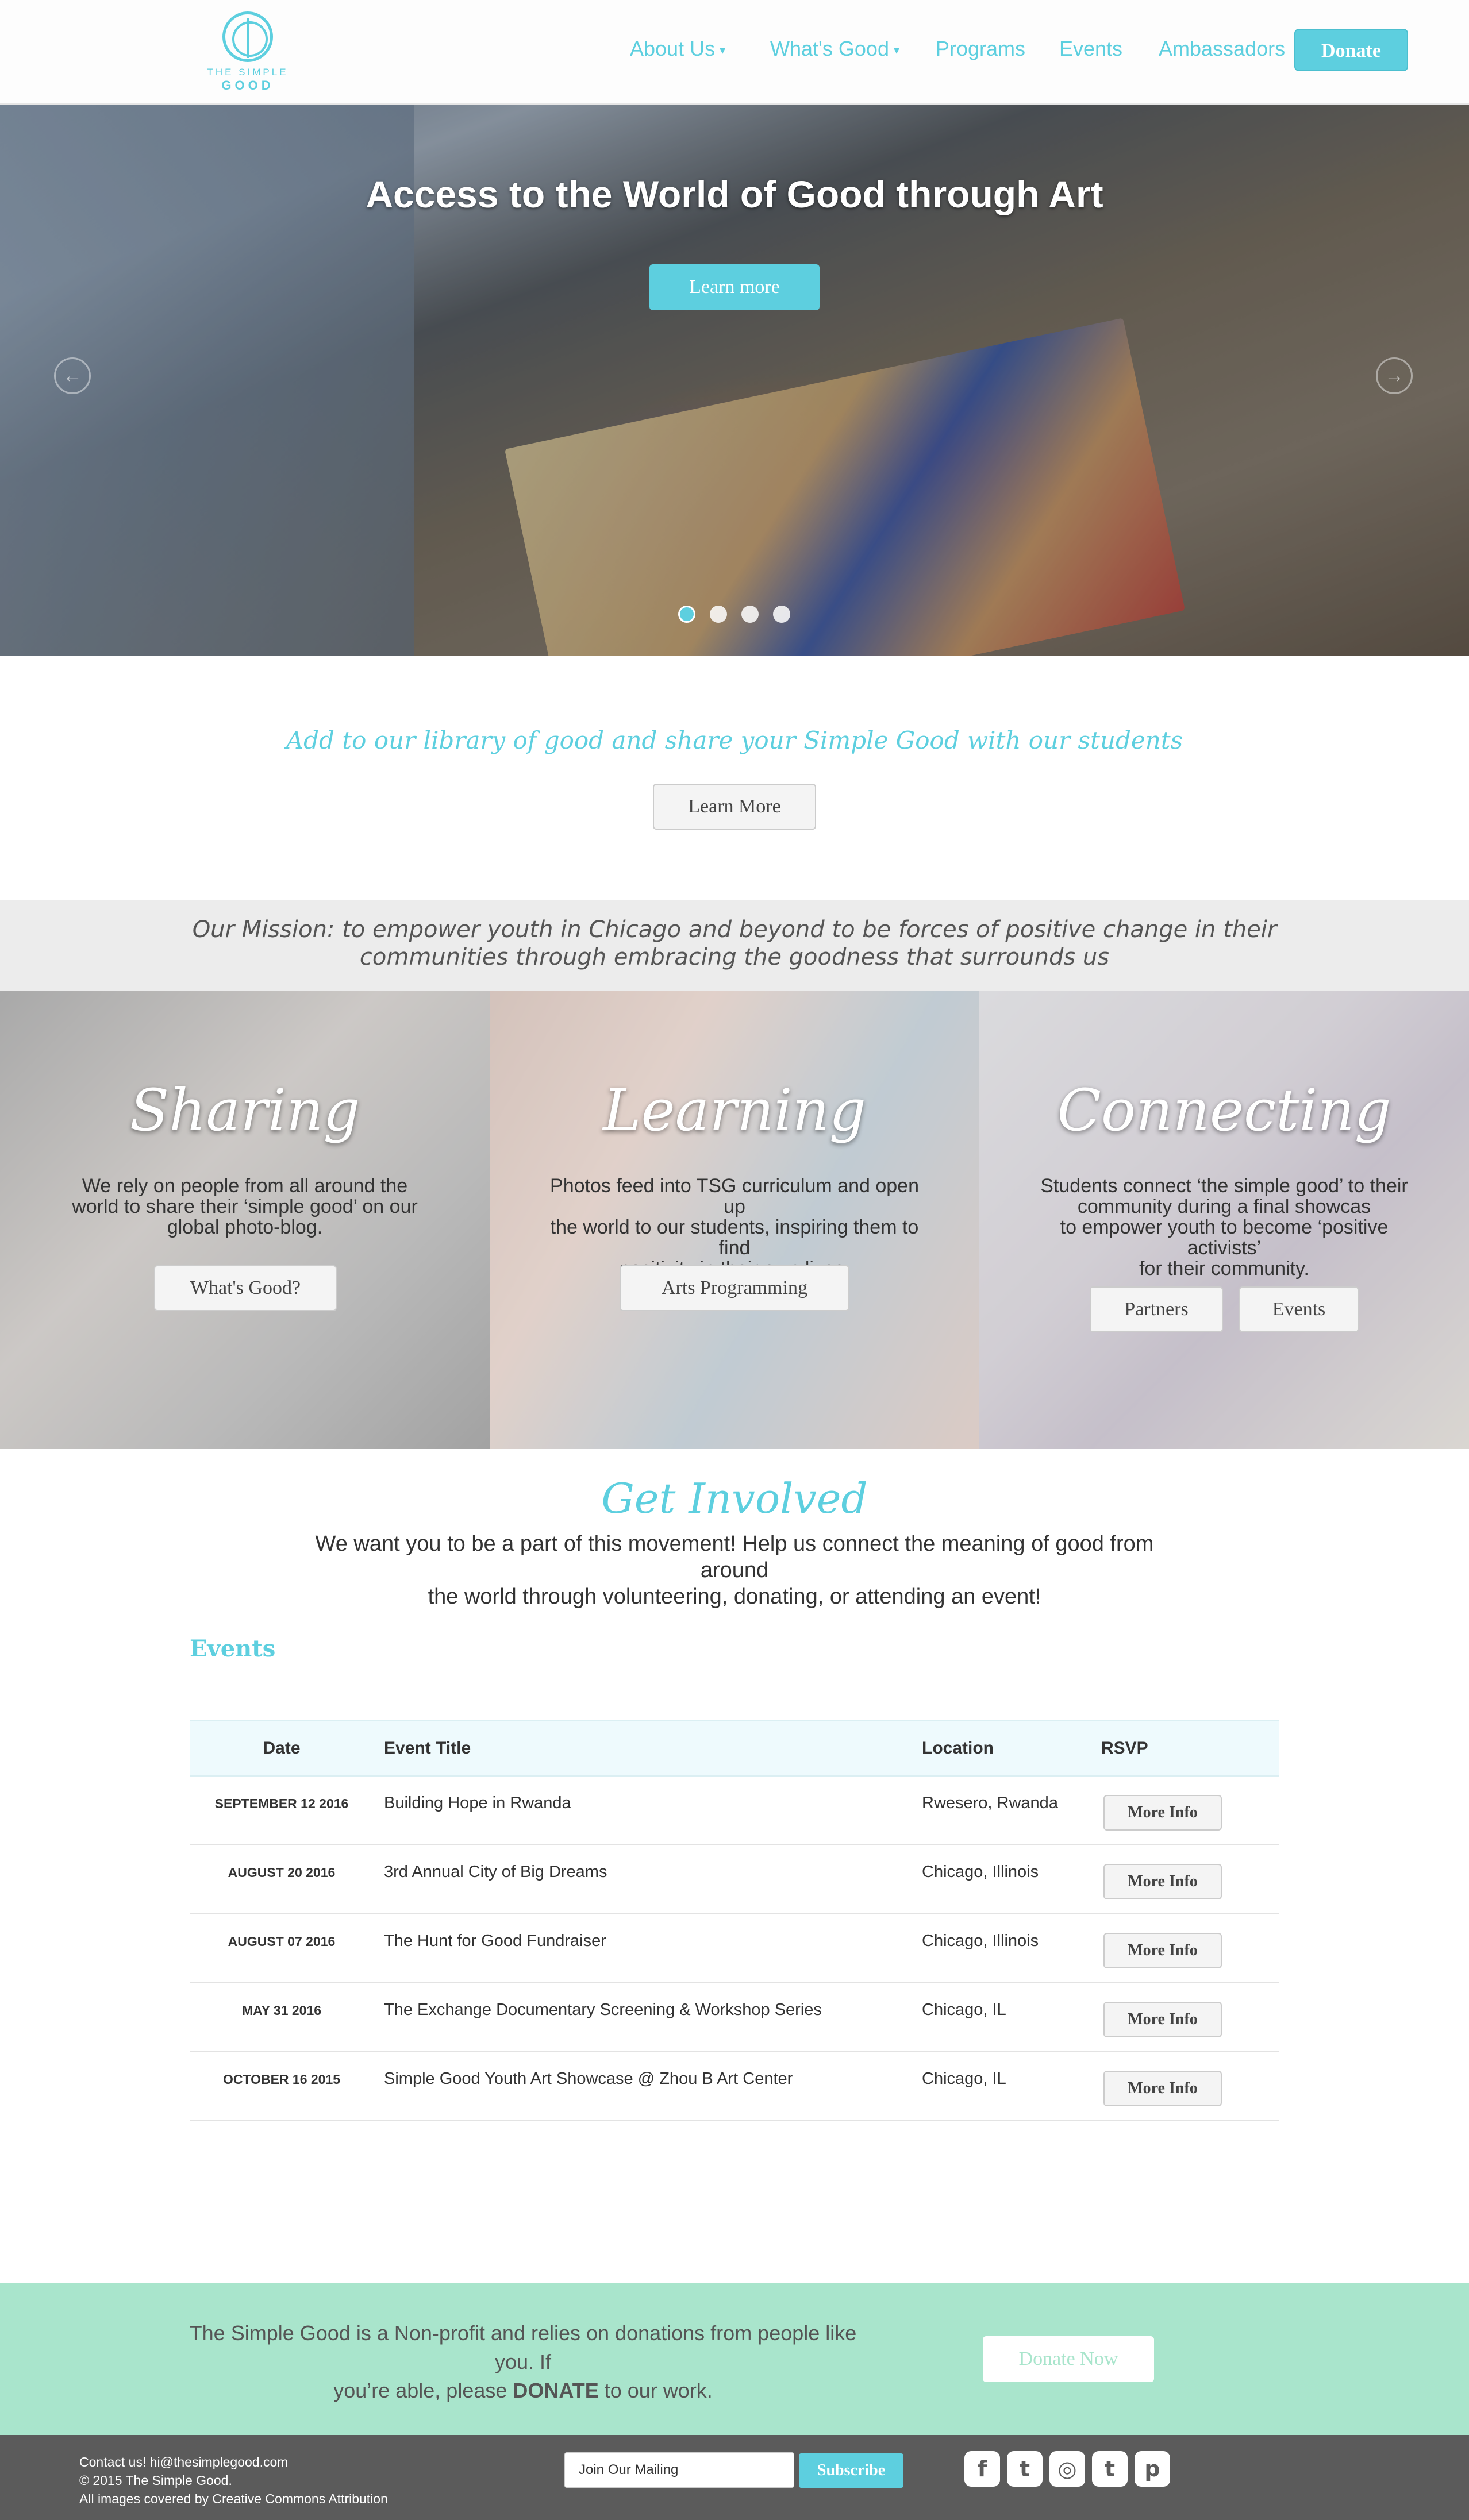 The image size is (1469, 2520). What do you see at coordinates (958, 1748) in the screenshot?
I see `col-location: Location` at bounding box center [958, 1748].